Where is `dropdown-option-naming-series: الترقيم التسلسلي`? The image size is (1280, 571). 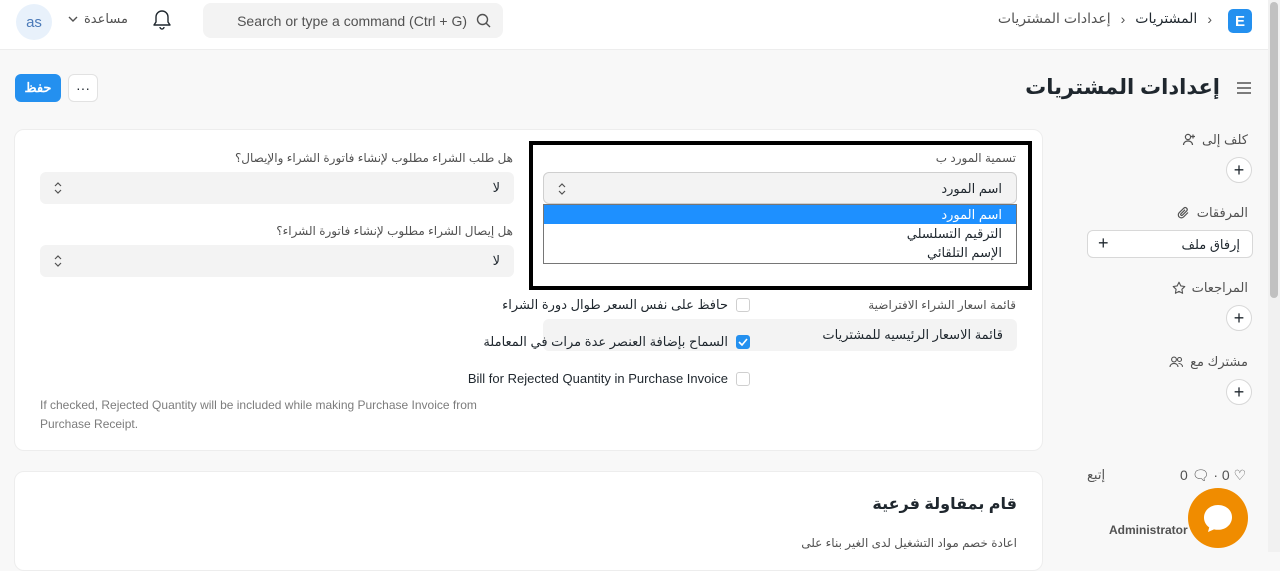 dropdown-option-naming-series: الترقيم التسلسلي is located at coordinates (780, 233).